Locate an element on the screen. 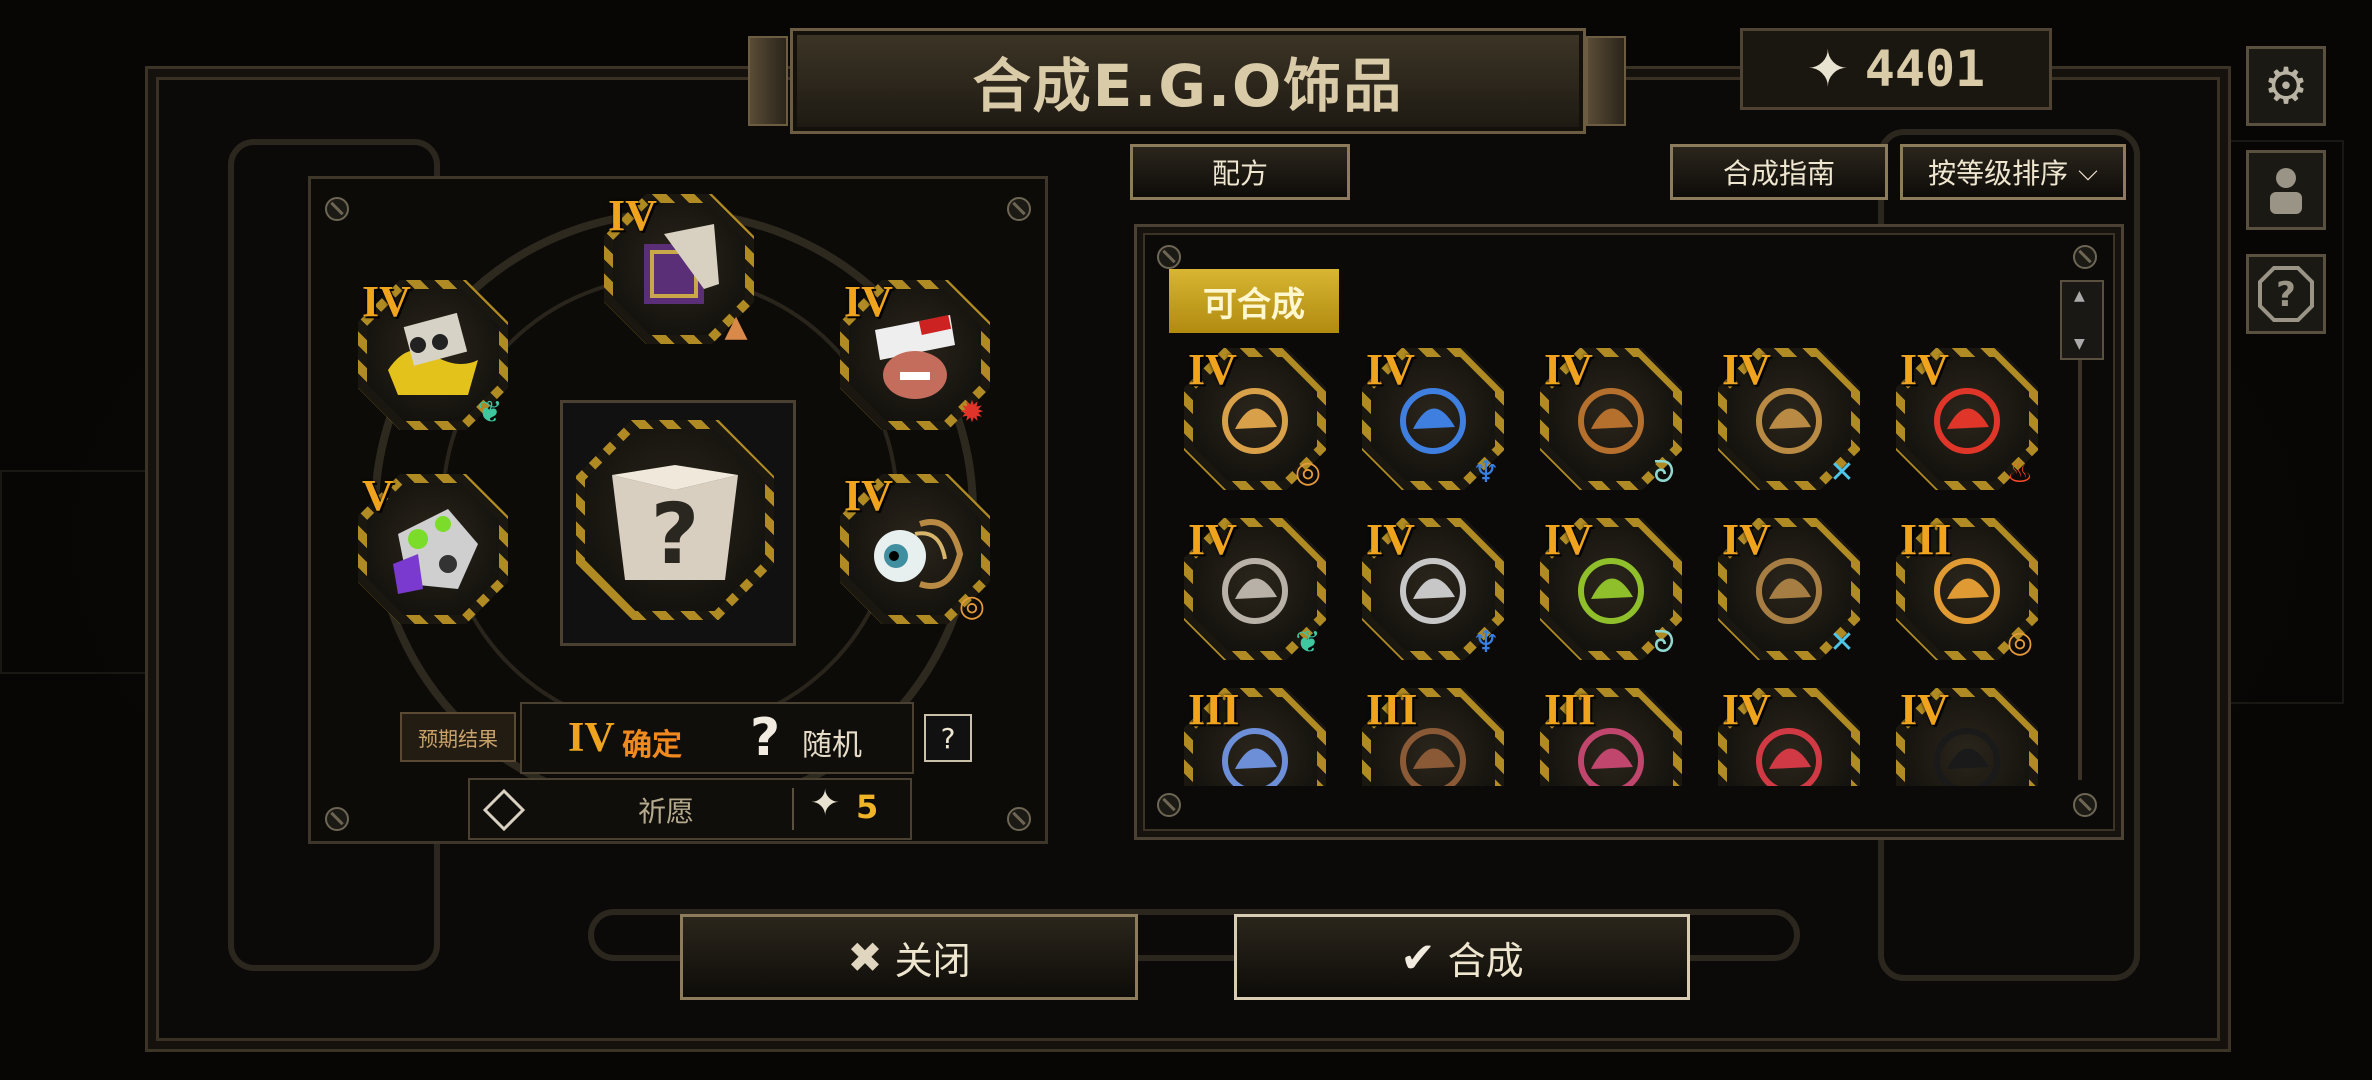  red-splash-icon: ✹ is located at coordinates (972, 412).